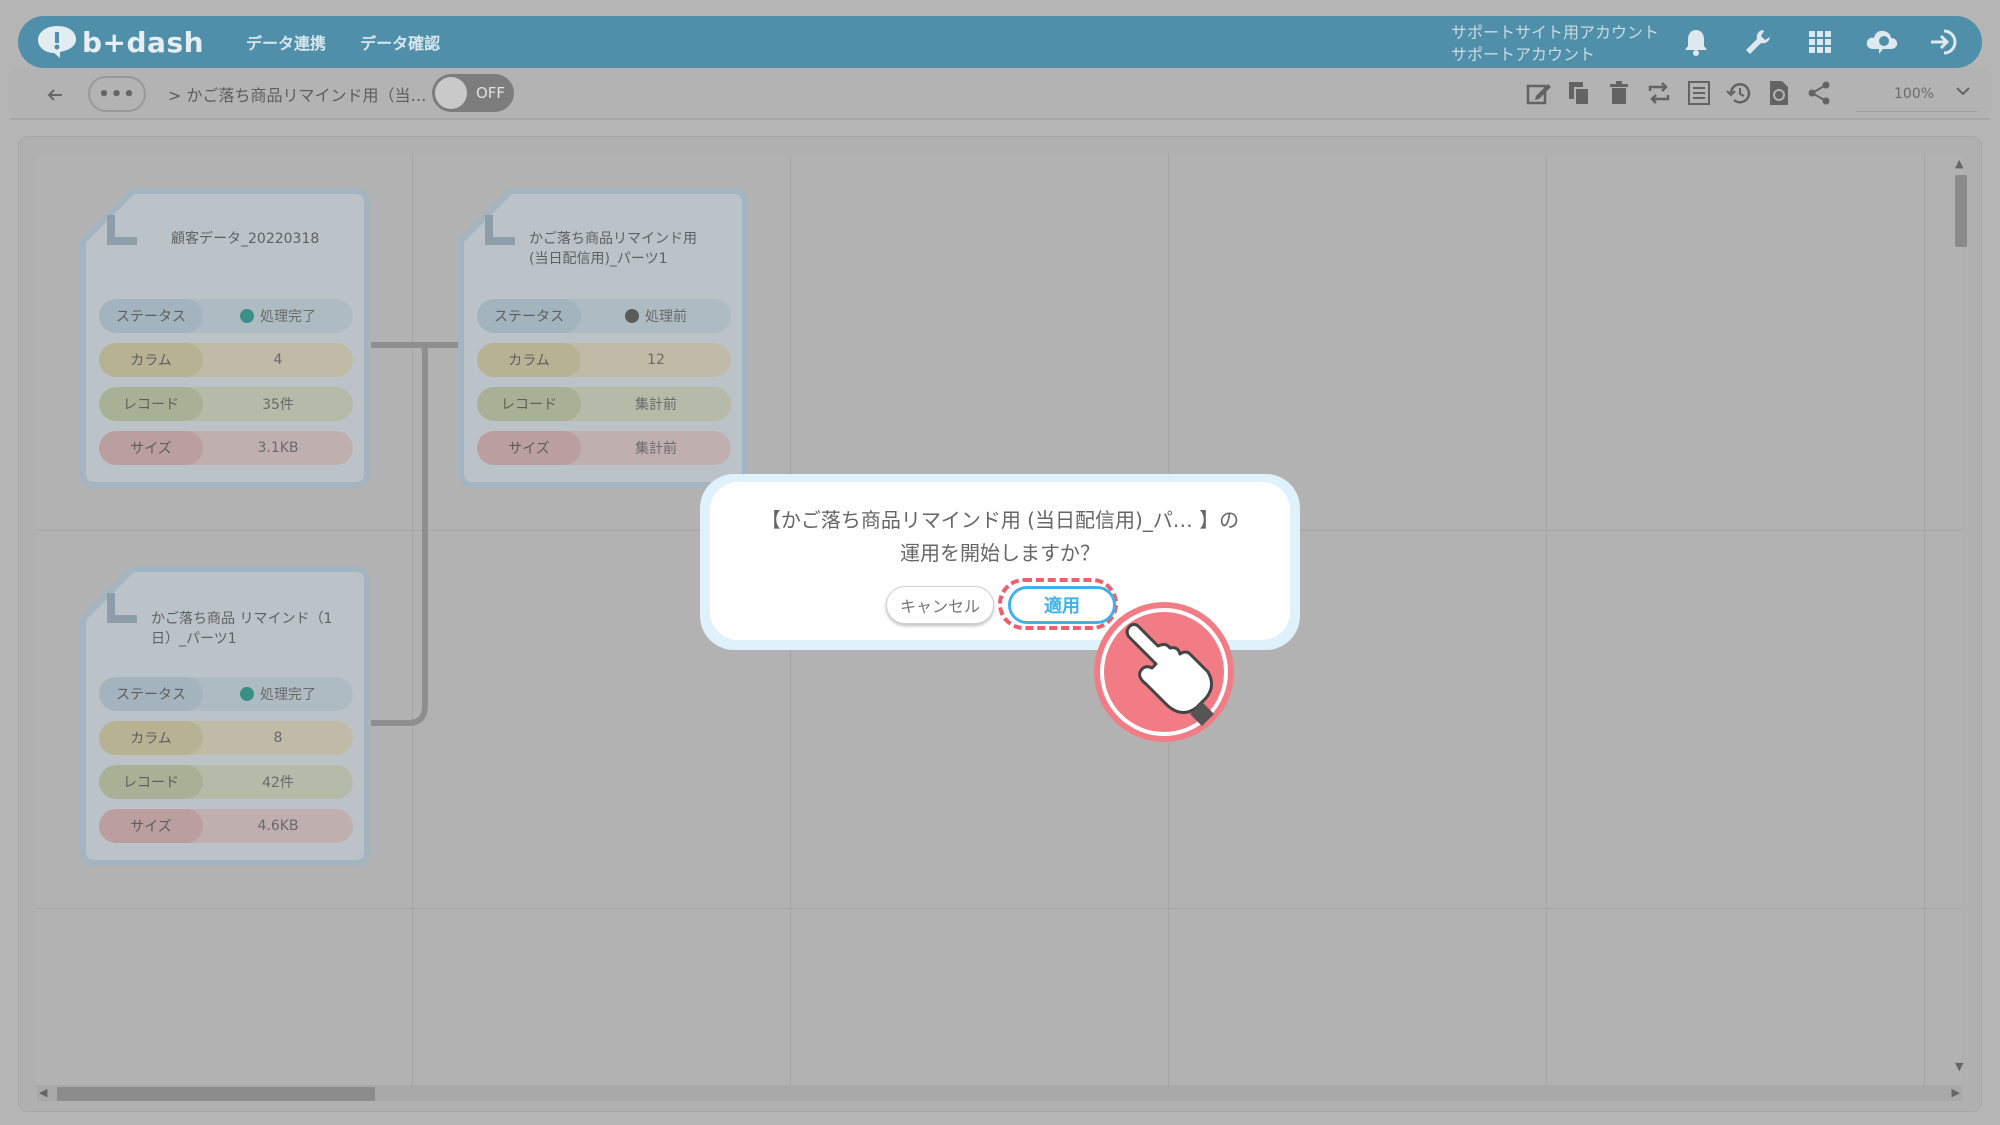 The height and width of the screenshot is (1125, 2000). Describe the element at coordinates (400, 42) in the screenshot. I see `nav-data-check: データ確認` at that location.